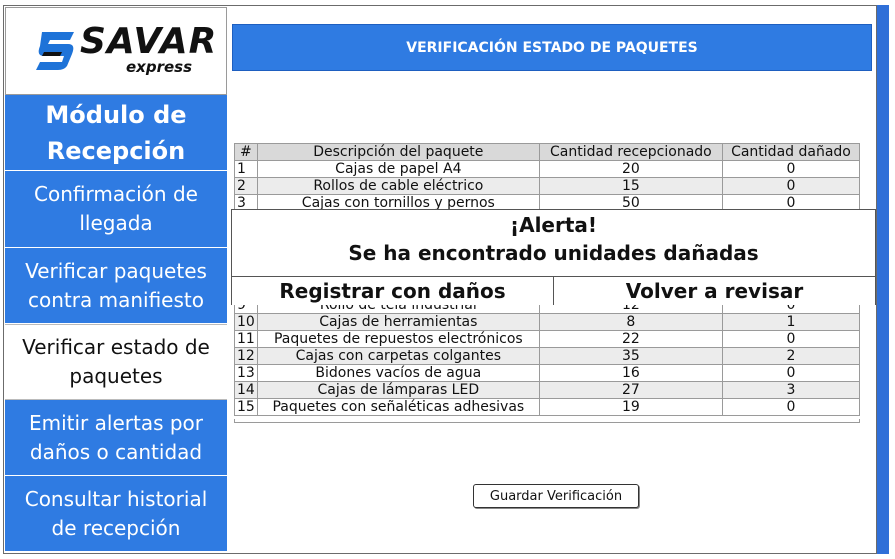 The width and height of the screenshot is (895, 559). I want to click on sidebar-item-label: de recepción, so click(116, 527).